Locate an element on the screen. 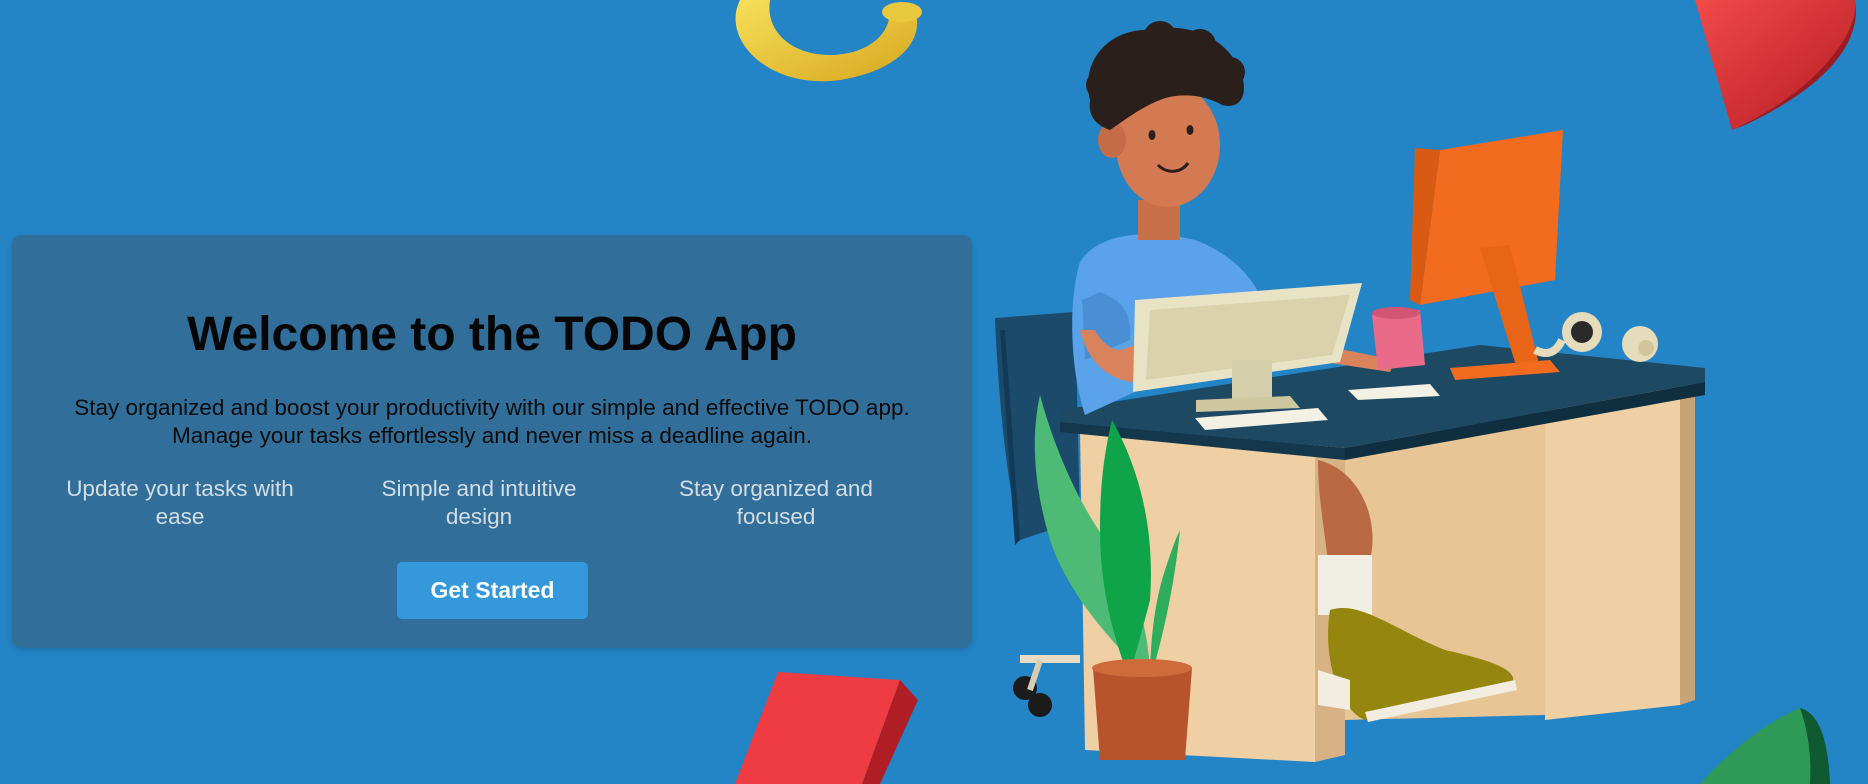 The height and width of the screenshot is (784, 1868). person is located at coordinates (1233, 218).